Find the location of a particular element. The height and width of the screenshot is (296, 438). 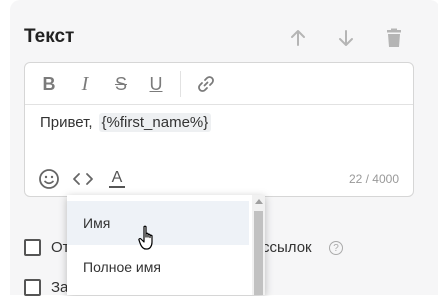

scroll-up-arrow-icon is located at coordinates (259, 201).